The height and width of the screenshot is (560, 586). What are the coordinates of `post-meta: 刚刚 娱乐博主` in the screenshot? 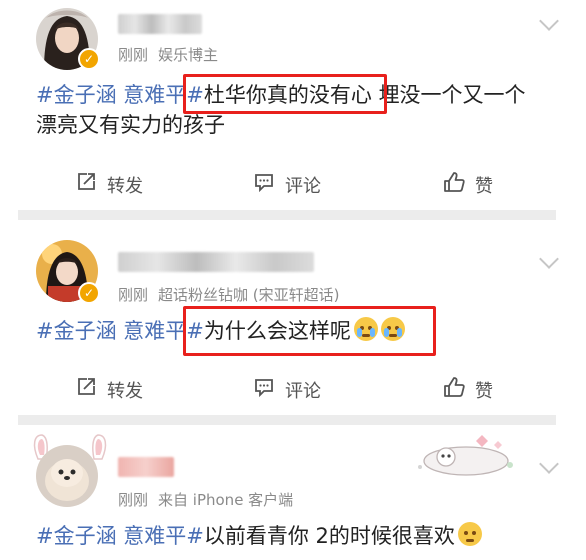 It's located at (173, 54).